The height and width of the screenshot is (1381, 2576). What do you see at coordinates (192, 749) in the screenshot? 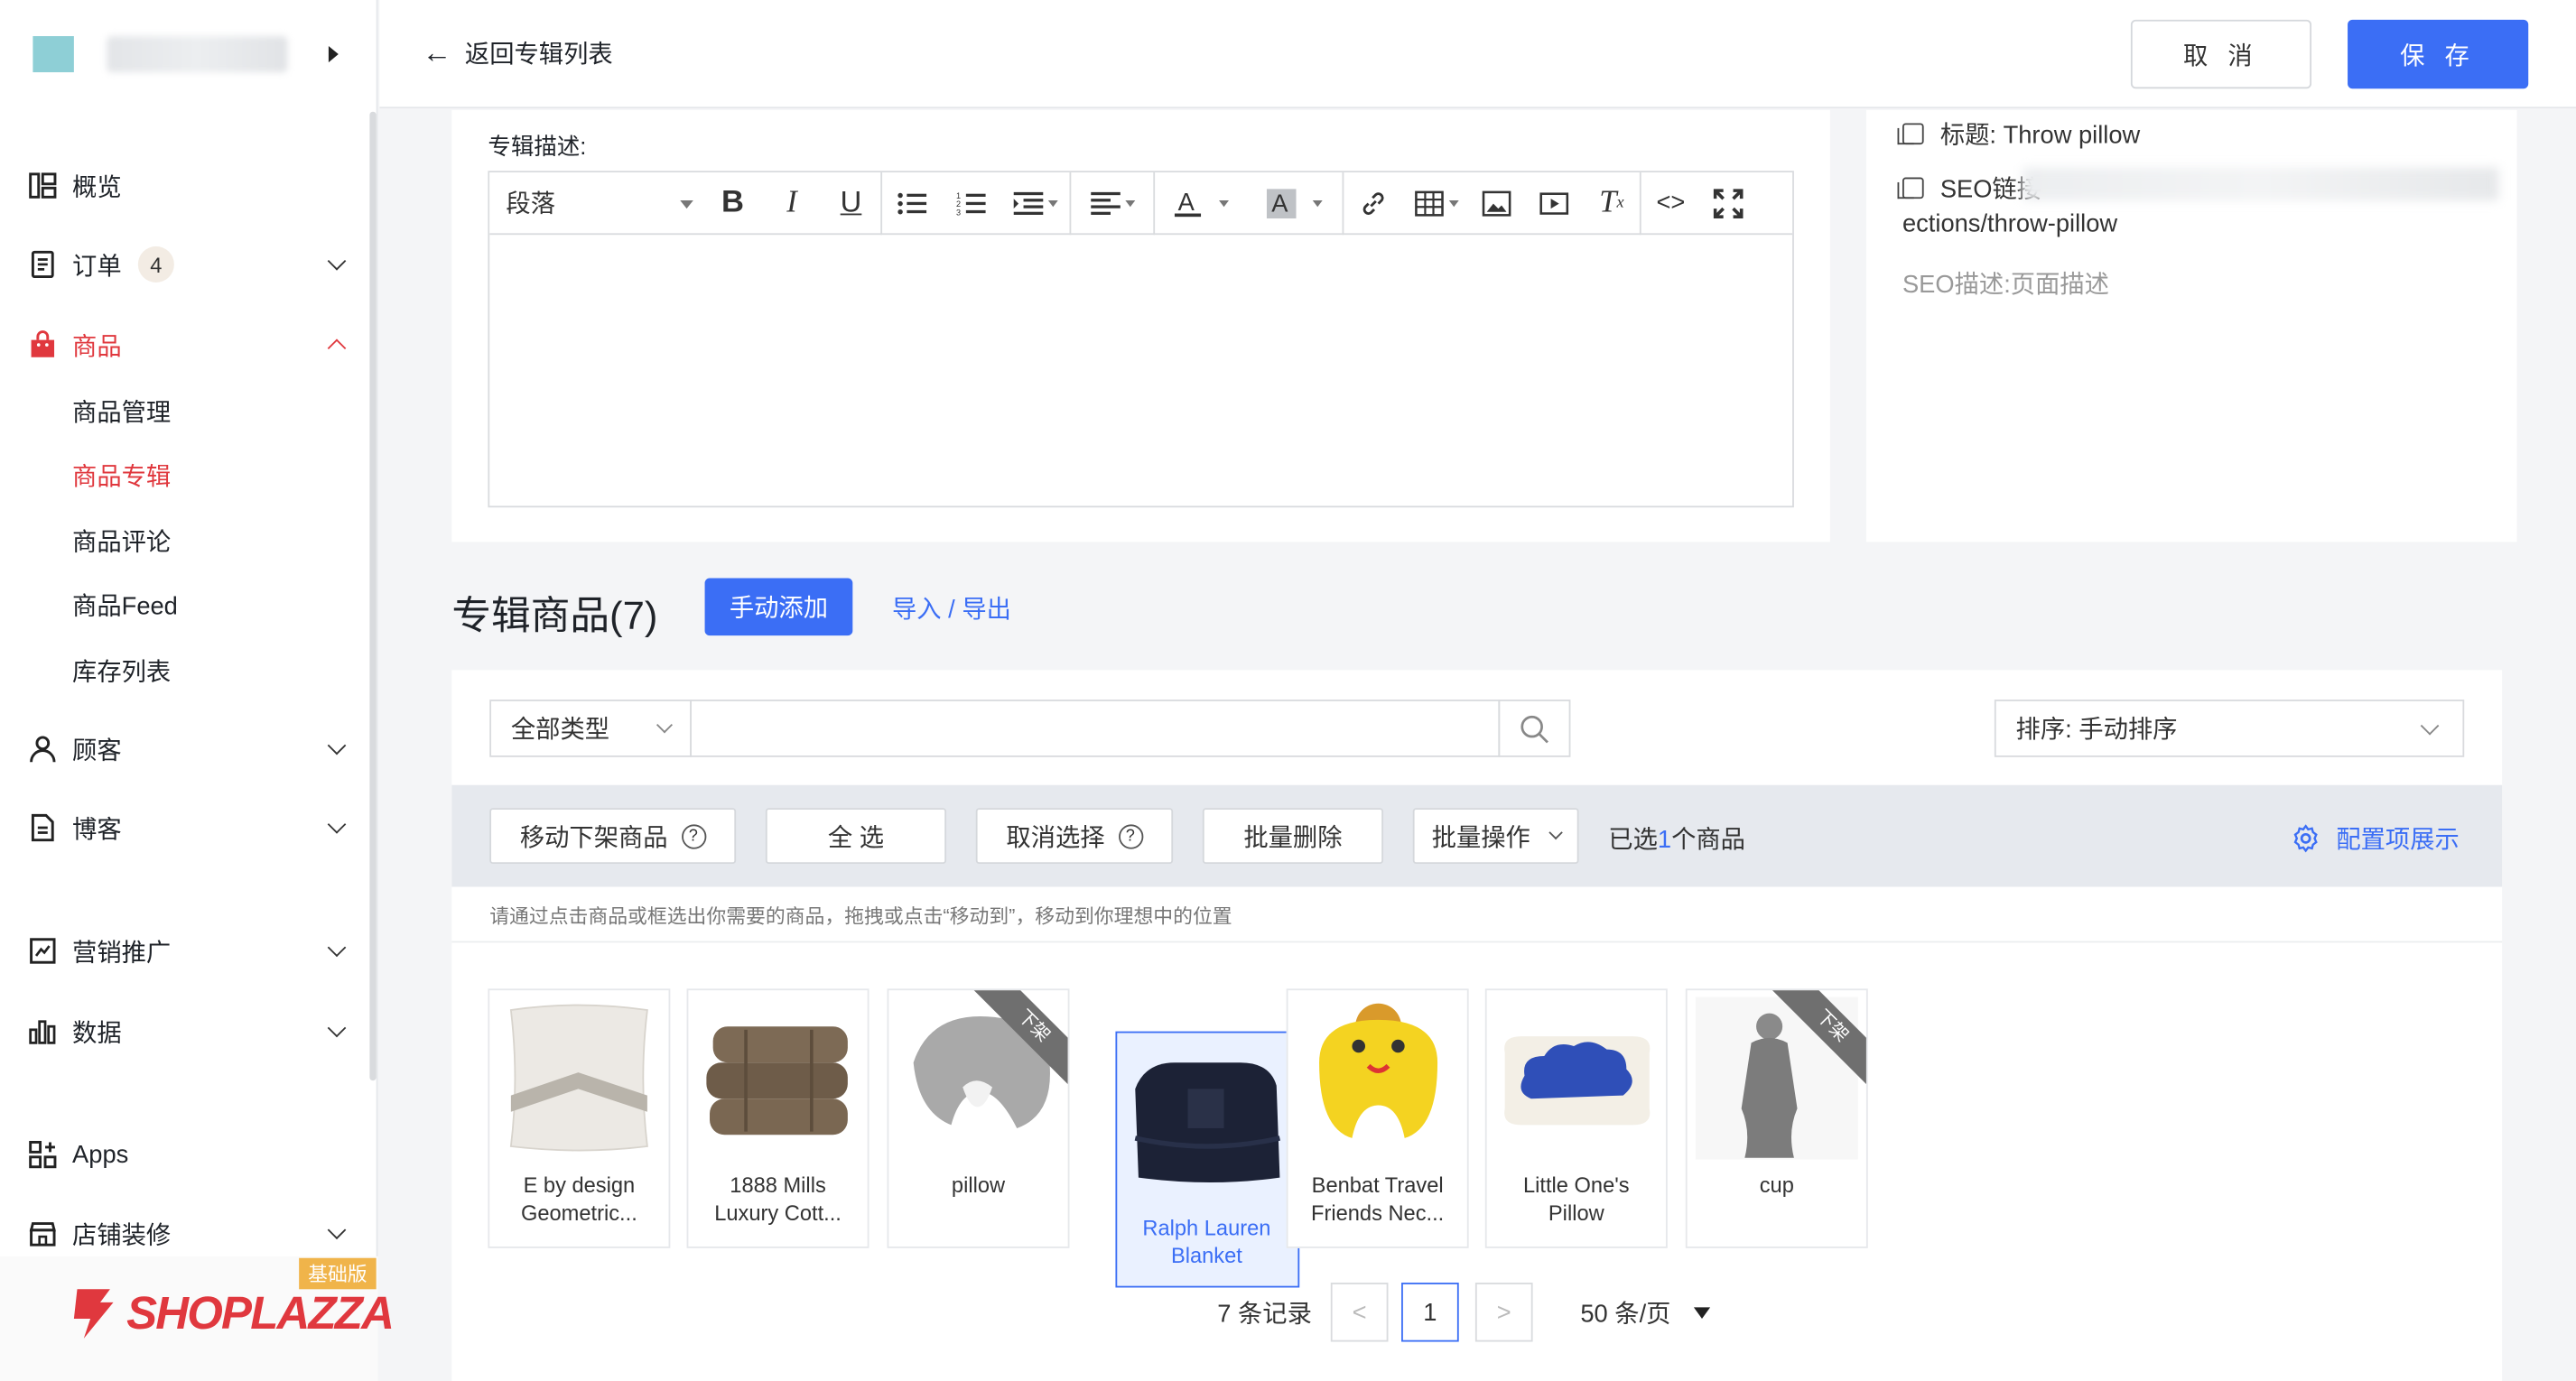
I see `sidebar-item-customers: 顾客` at bounding box center [192, 749].